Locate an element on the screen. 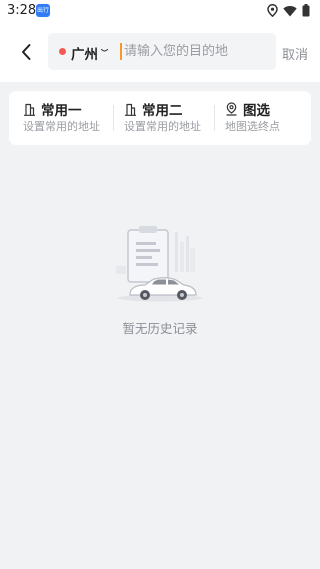 This screenshot has height=569, width=320. quick-link-favorite-2: 常用二 设置常用的地址 is located at coordinates (167, 118).